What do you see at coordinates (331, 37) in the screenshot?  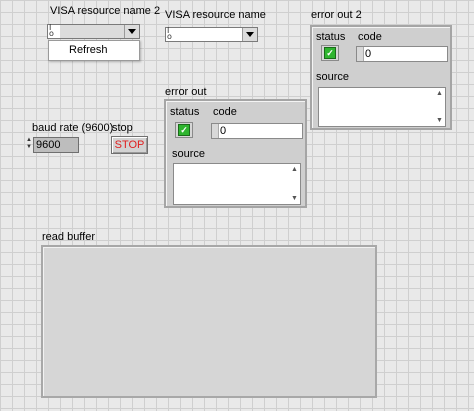 I see `error-out-2-status-label: status` at bounding box center [331, 37].